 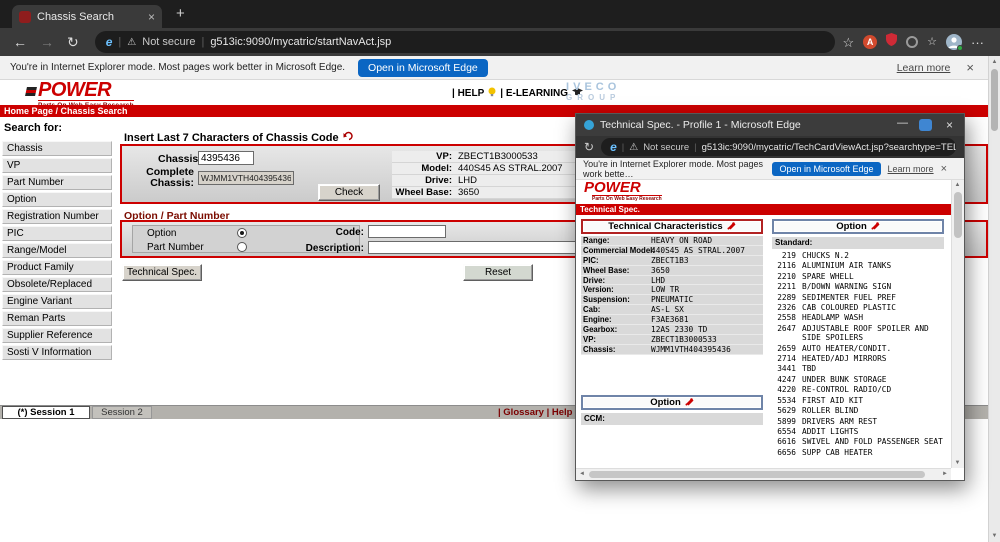 I want to click on refresh-icon: ↻, so click(x=73, y=42).